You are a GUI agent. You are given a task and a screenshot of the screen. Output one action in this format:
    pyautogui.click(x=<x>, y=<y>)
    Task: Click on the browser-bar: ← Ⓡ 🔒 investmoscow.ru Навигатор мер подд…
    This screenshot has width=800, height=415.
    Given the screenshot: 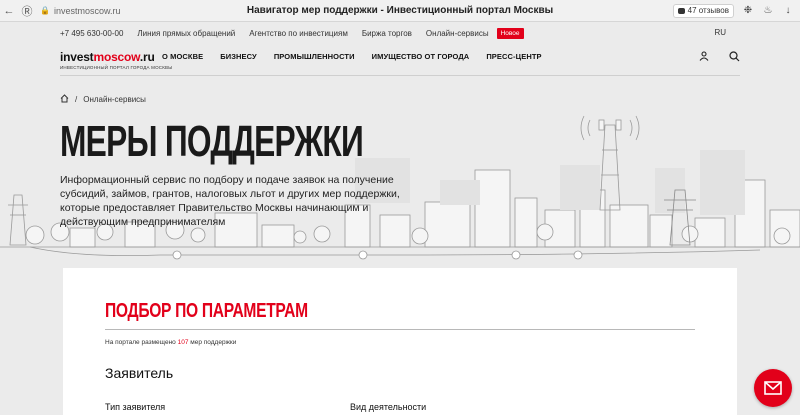 What is the action you would take?
    pyautogui.click(x=400, y=11)
    